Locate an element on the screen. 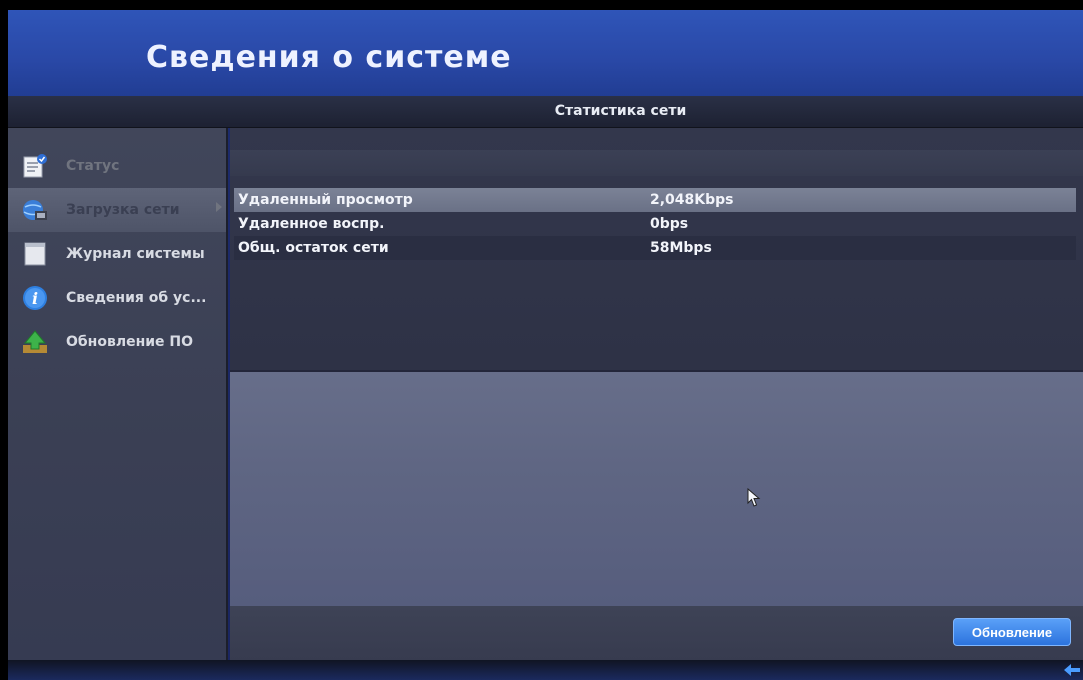 The width and height of the screenshot is (1083, 680). log-icon is located at coordinates (35, 254).